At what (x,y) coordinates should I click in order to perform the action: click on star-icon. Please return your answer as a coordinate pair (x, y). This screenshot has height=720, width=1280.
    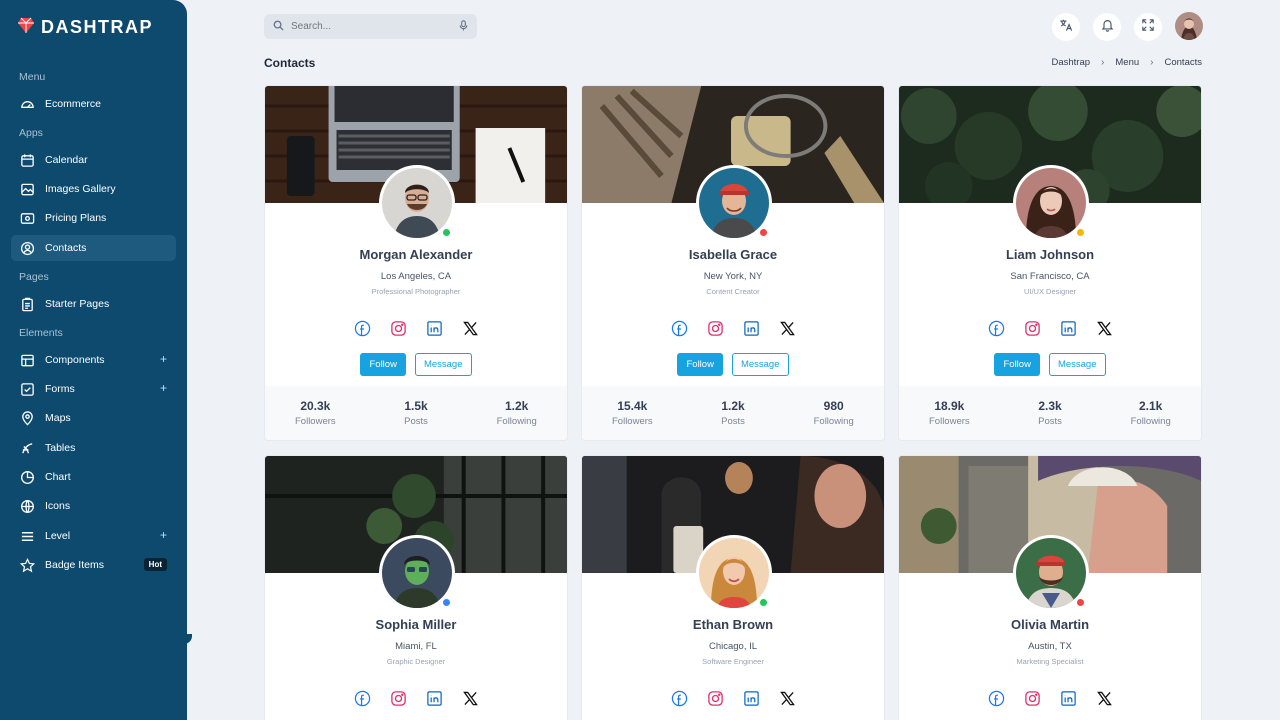
    Looking at the image, I should click on (27, 565).